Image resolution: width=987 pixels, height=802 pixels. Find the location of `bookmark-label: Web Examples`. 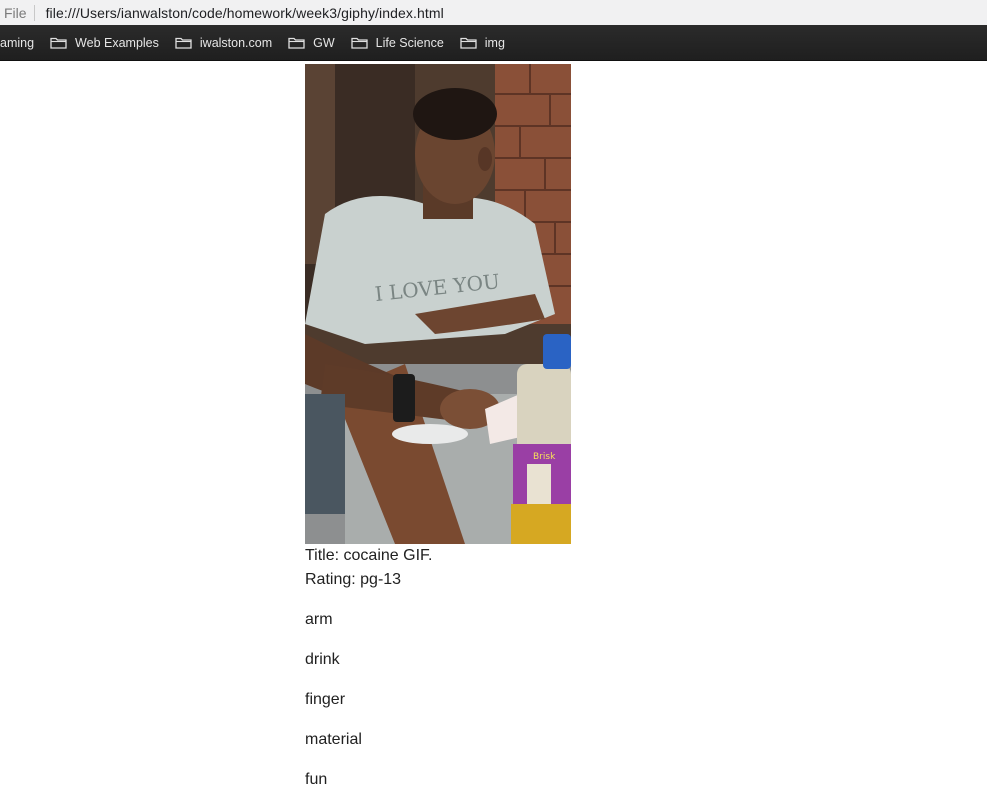

bookmark-label: Web Examples is located at coordinates (117, 42).